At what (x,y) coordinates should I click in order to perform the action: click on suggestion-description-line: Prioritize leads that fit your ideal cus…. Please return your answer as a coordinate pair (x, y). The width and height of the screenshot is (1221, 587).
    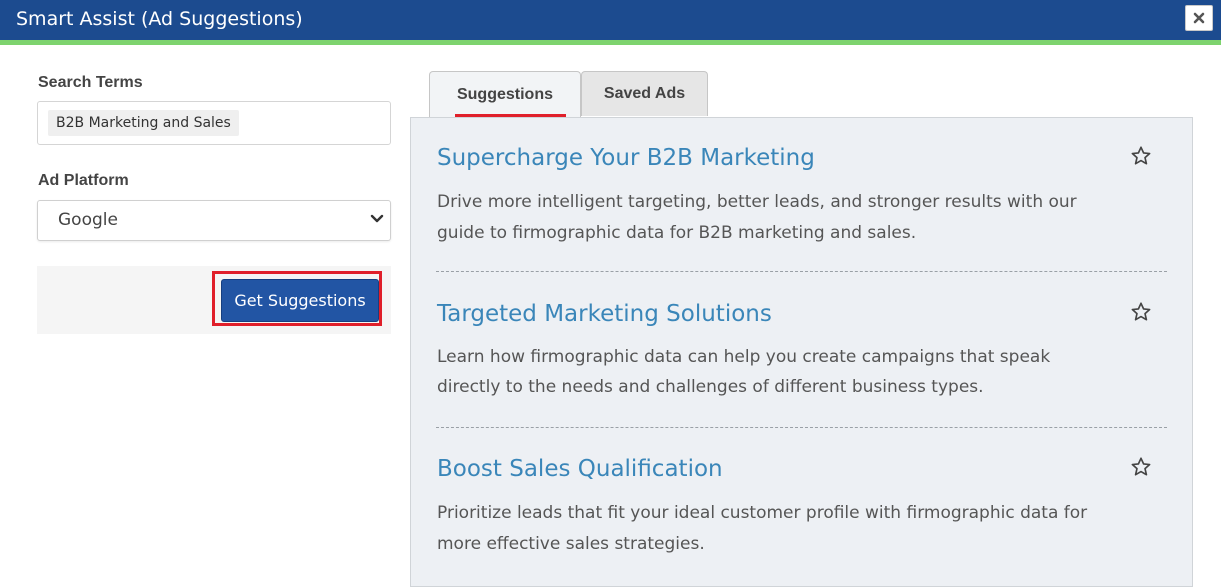
    Looking at the image, I should click on (762, 513).